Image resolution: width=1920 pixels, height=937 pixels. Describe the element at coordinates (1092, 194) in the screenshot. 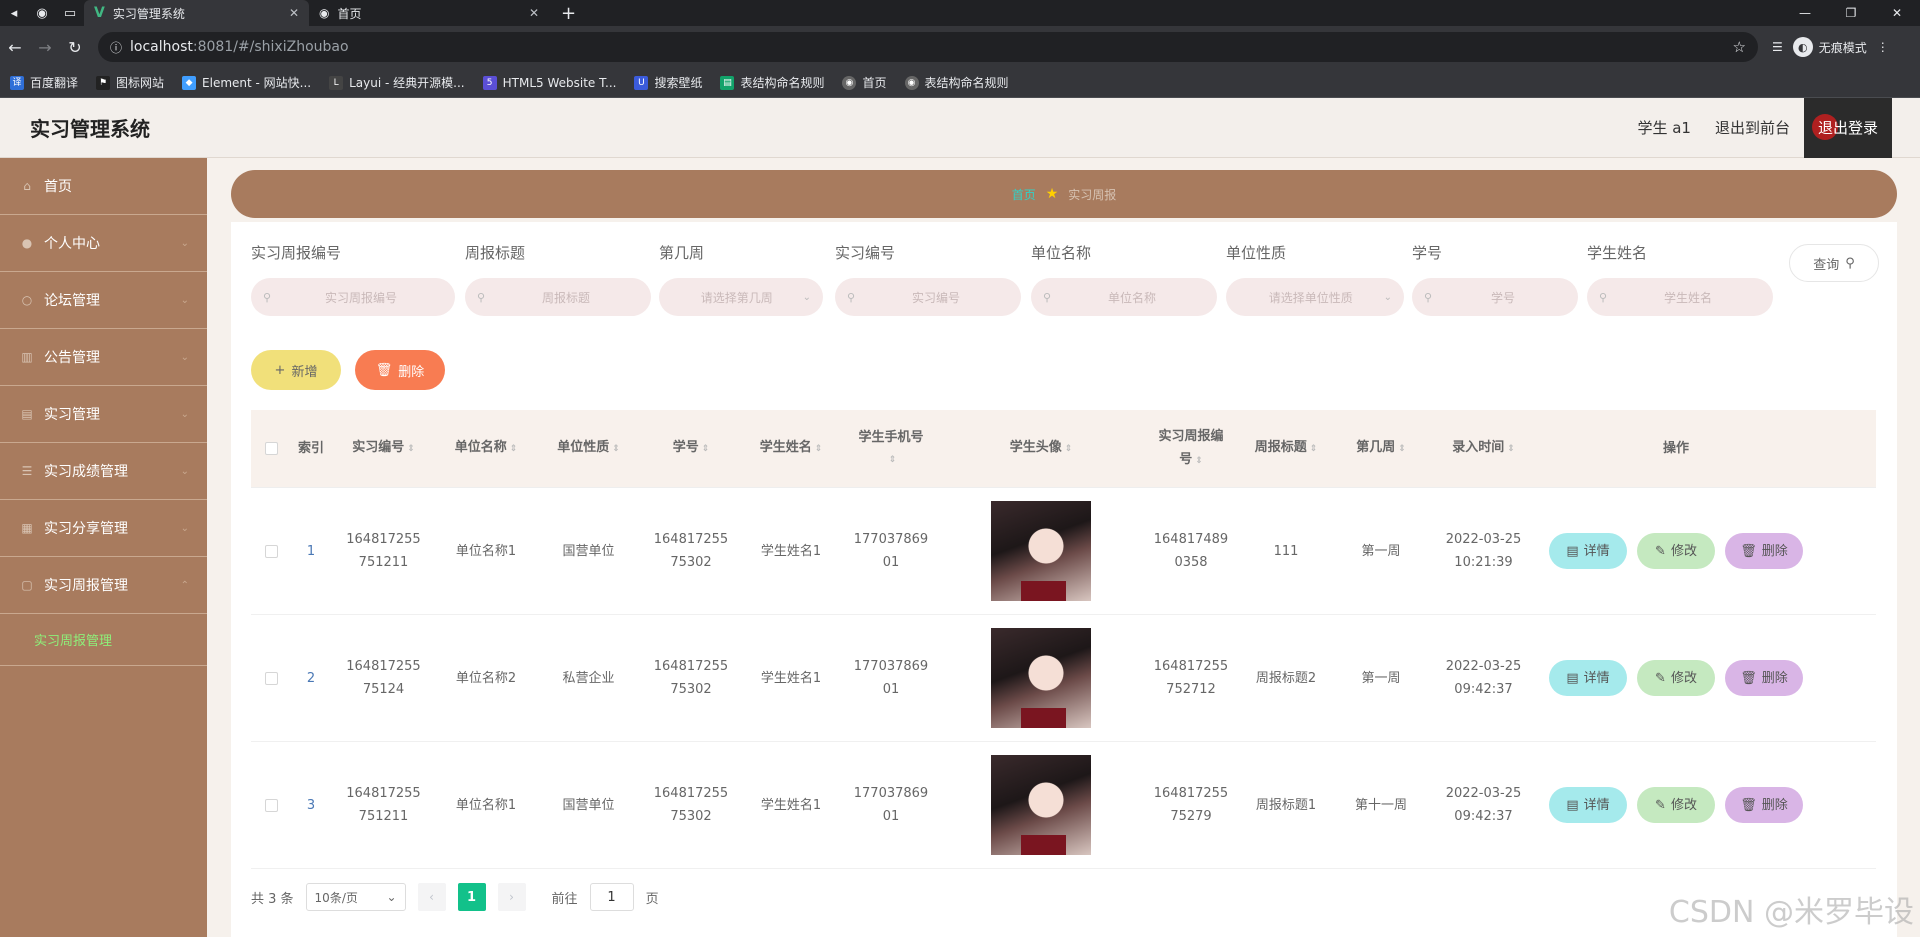

I see `breadcrumb-current: 实习周报` at that location.